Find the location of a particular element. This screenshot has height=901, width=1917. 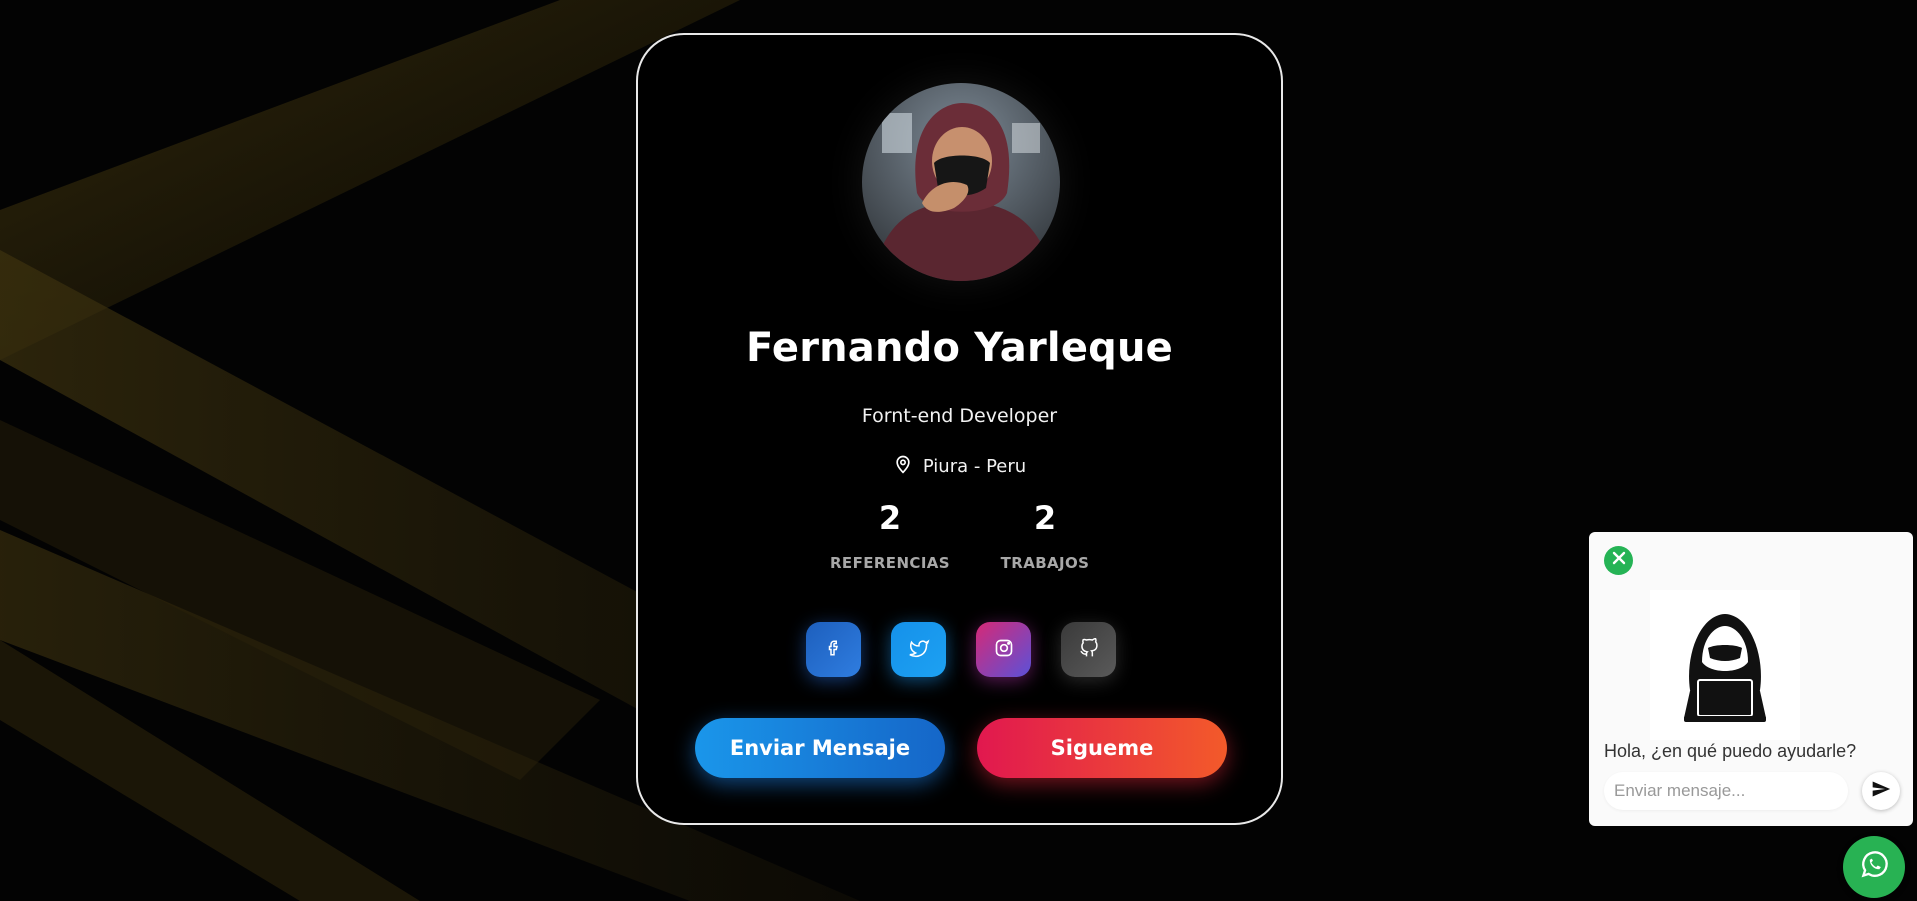

profile-role: Fornt-end Developer is located at coordinates (959, 416).